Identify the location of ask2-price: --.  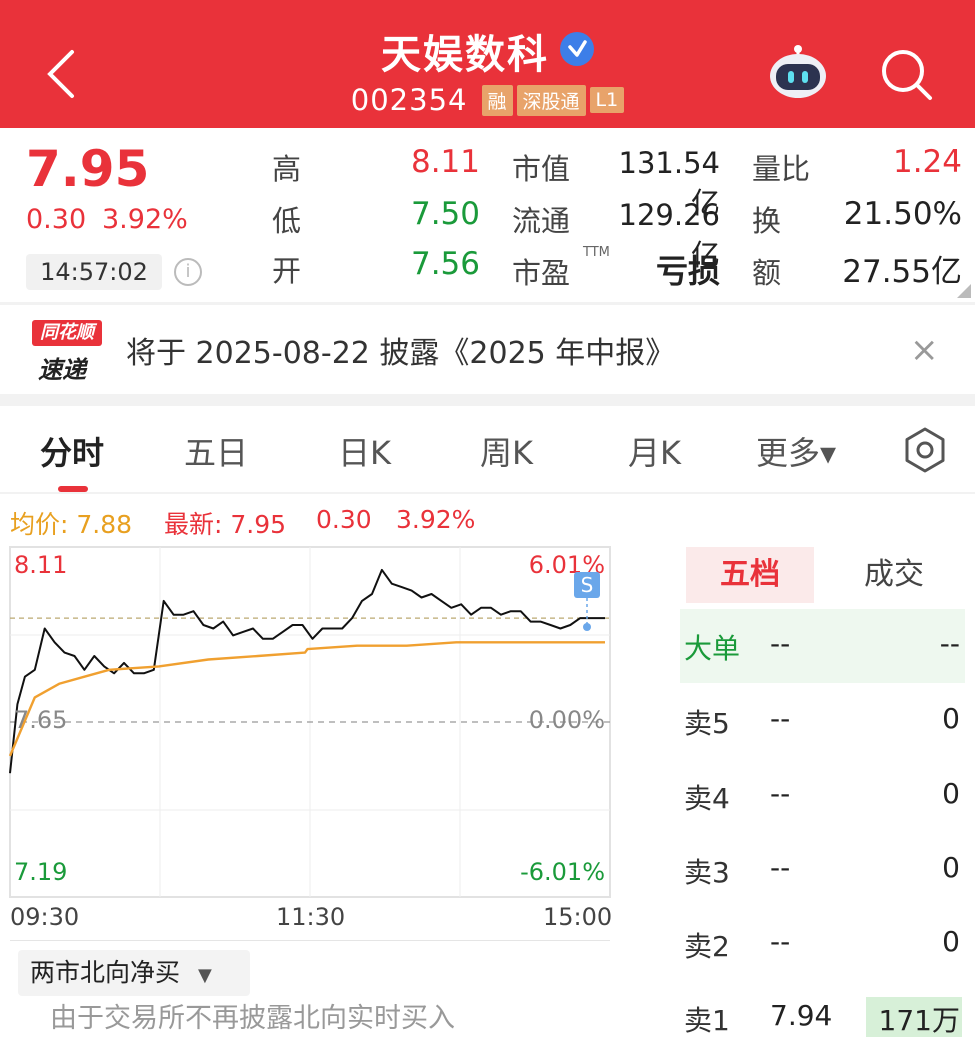
(780, 941).